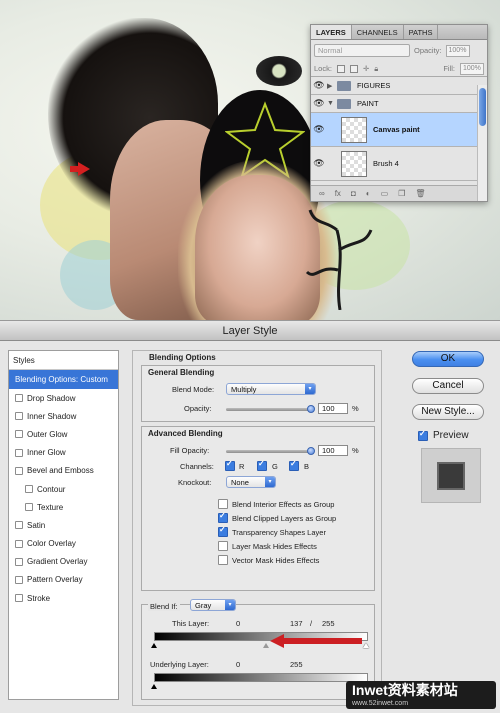 This screenshot has height=713, width=500. What do you see at coordinates (193, 389) in the screenshot?
I see `blend-mode-label: Blend Mode:` at bounding box center [193, 389].